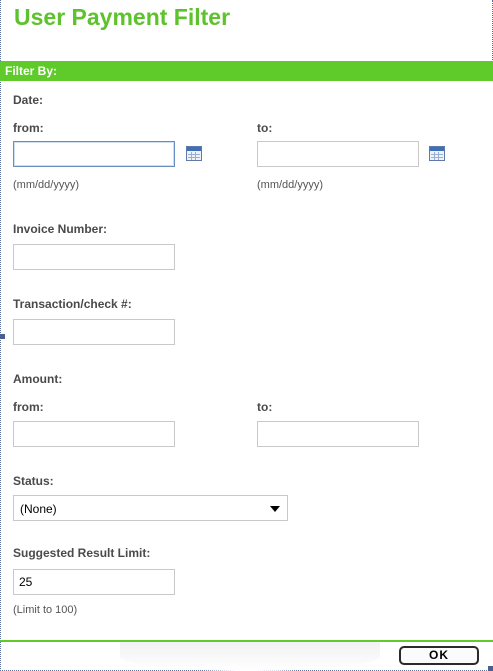  I want to click on filter-by-bar: Filter By:, so click(246, 71).